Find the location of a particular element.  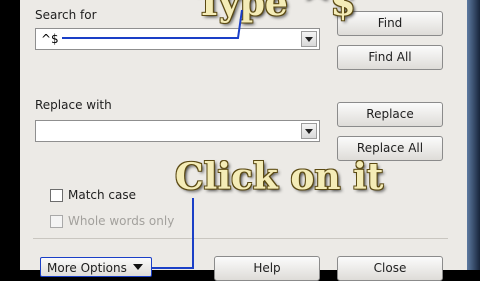

arrow-to-more-options is located at coordinates (173, 233).